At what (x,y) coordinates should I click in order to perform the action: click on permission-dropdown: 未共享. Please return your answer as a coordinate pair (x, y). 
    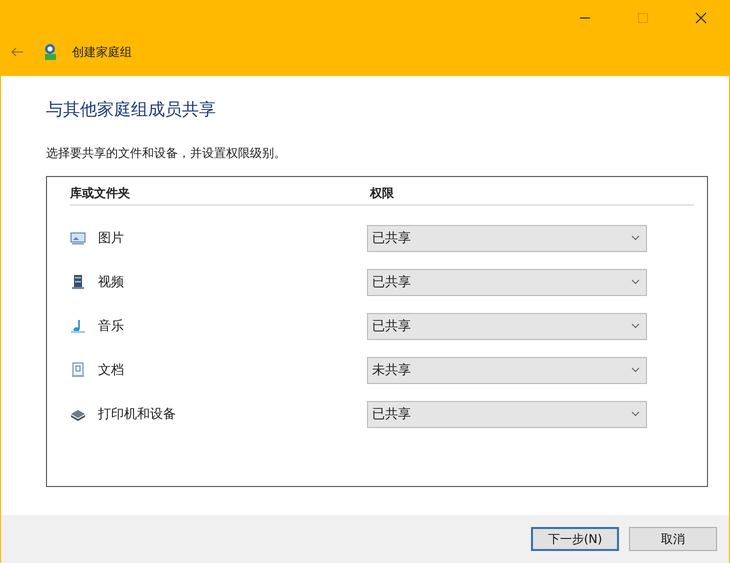
    Looking at the image, I should click on (507, 370).